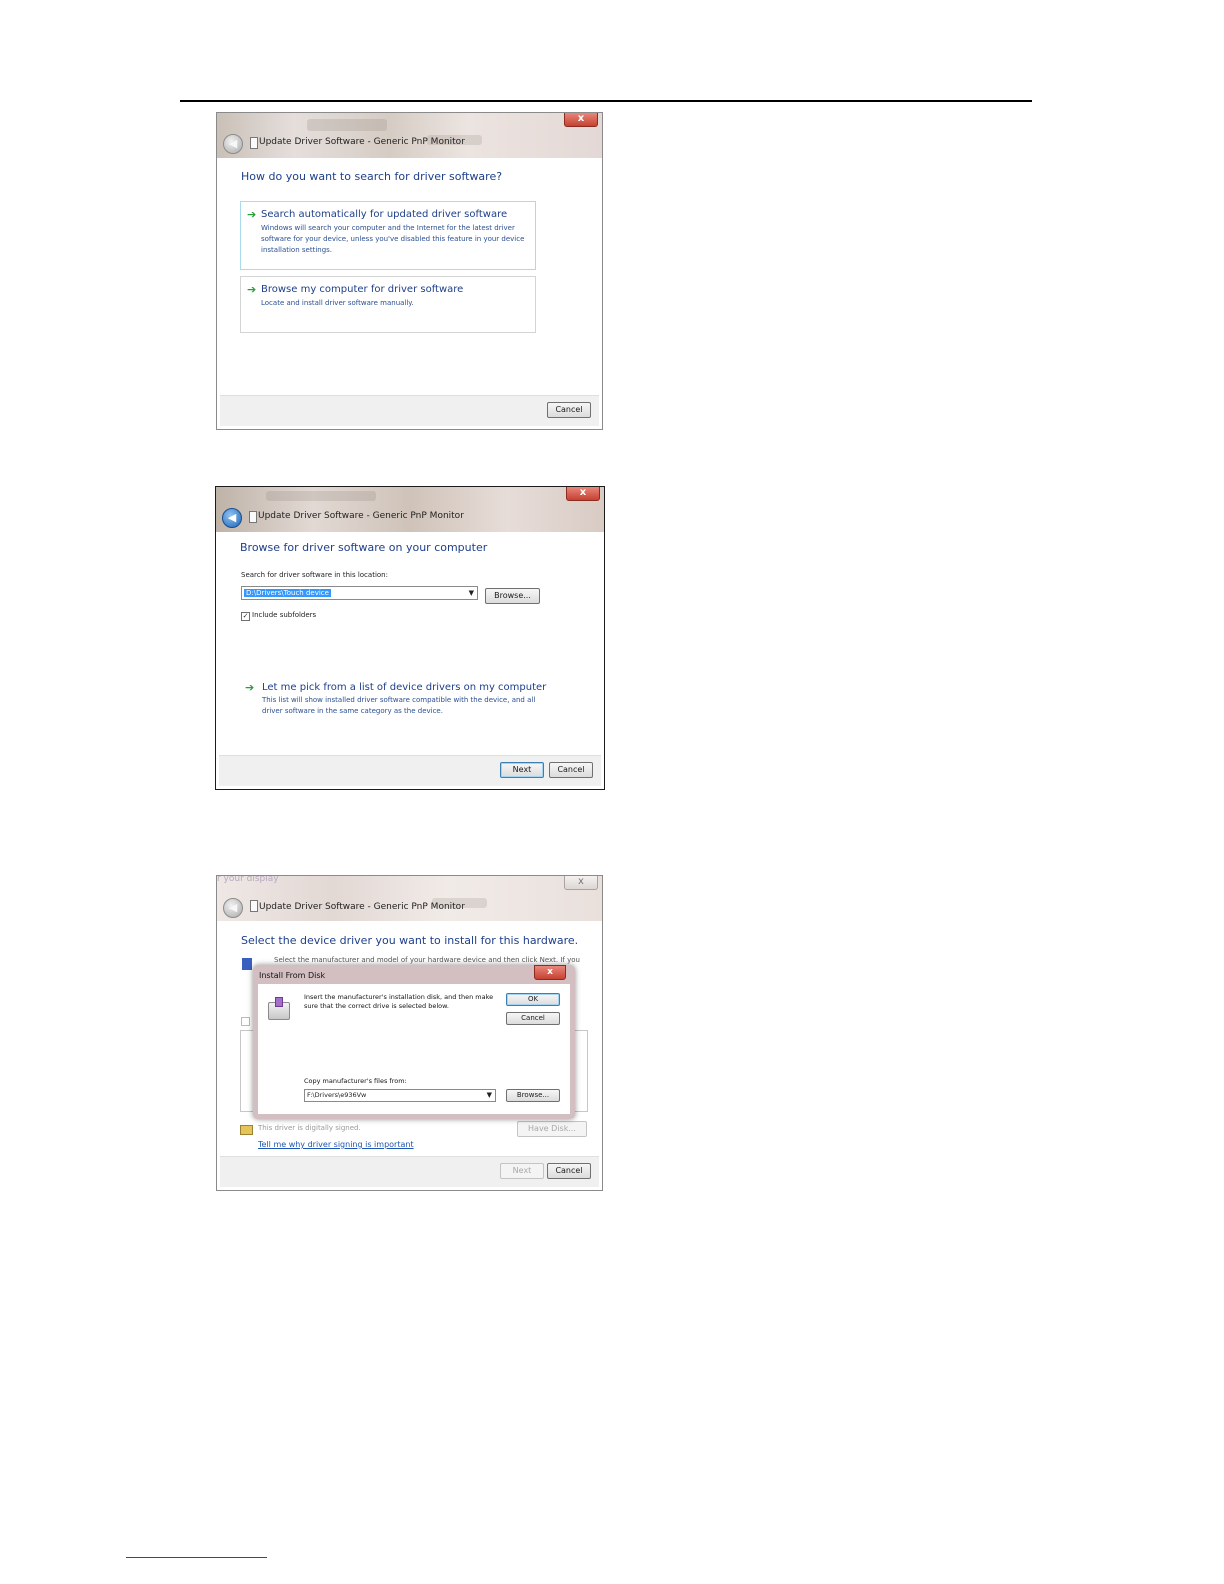 The image size is (1224, 1584). Describe the element at coordinates (400, 1095) in the screenshot. I see `copy-from-combobox: F:\Drivers\e936Vw ▼` at that location.